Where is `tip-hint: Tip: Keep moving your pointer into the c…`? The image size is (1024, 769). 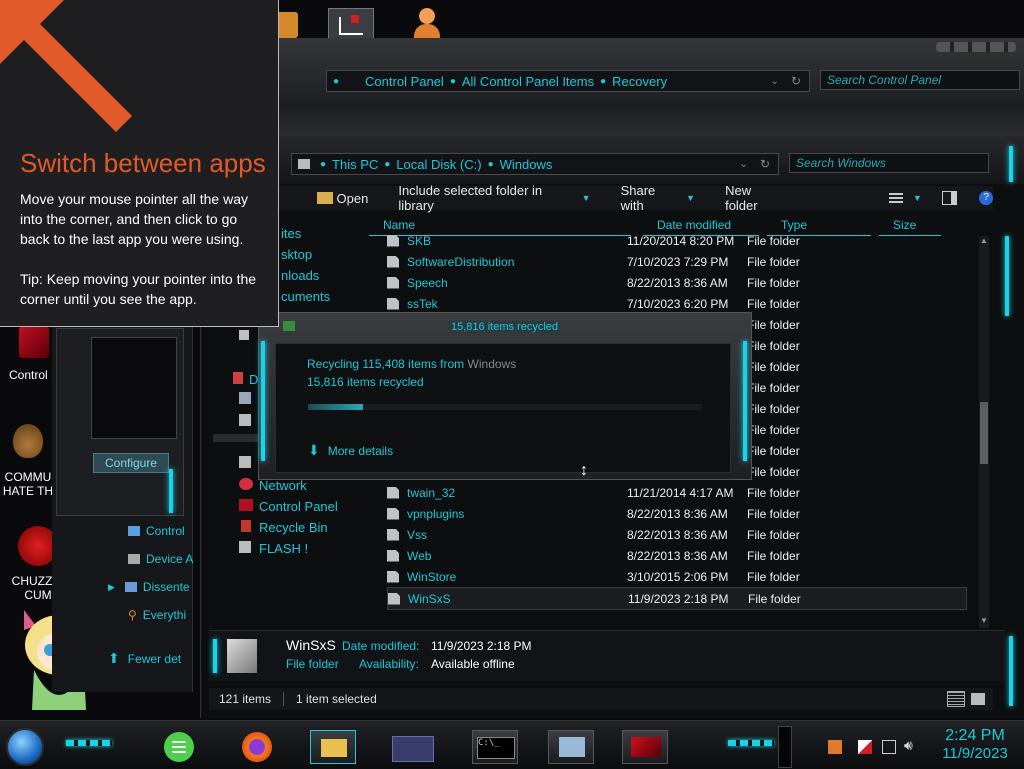
tip-hint: Tip: Keep moving your pointer into the c… is located at coordinates (138, 289).